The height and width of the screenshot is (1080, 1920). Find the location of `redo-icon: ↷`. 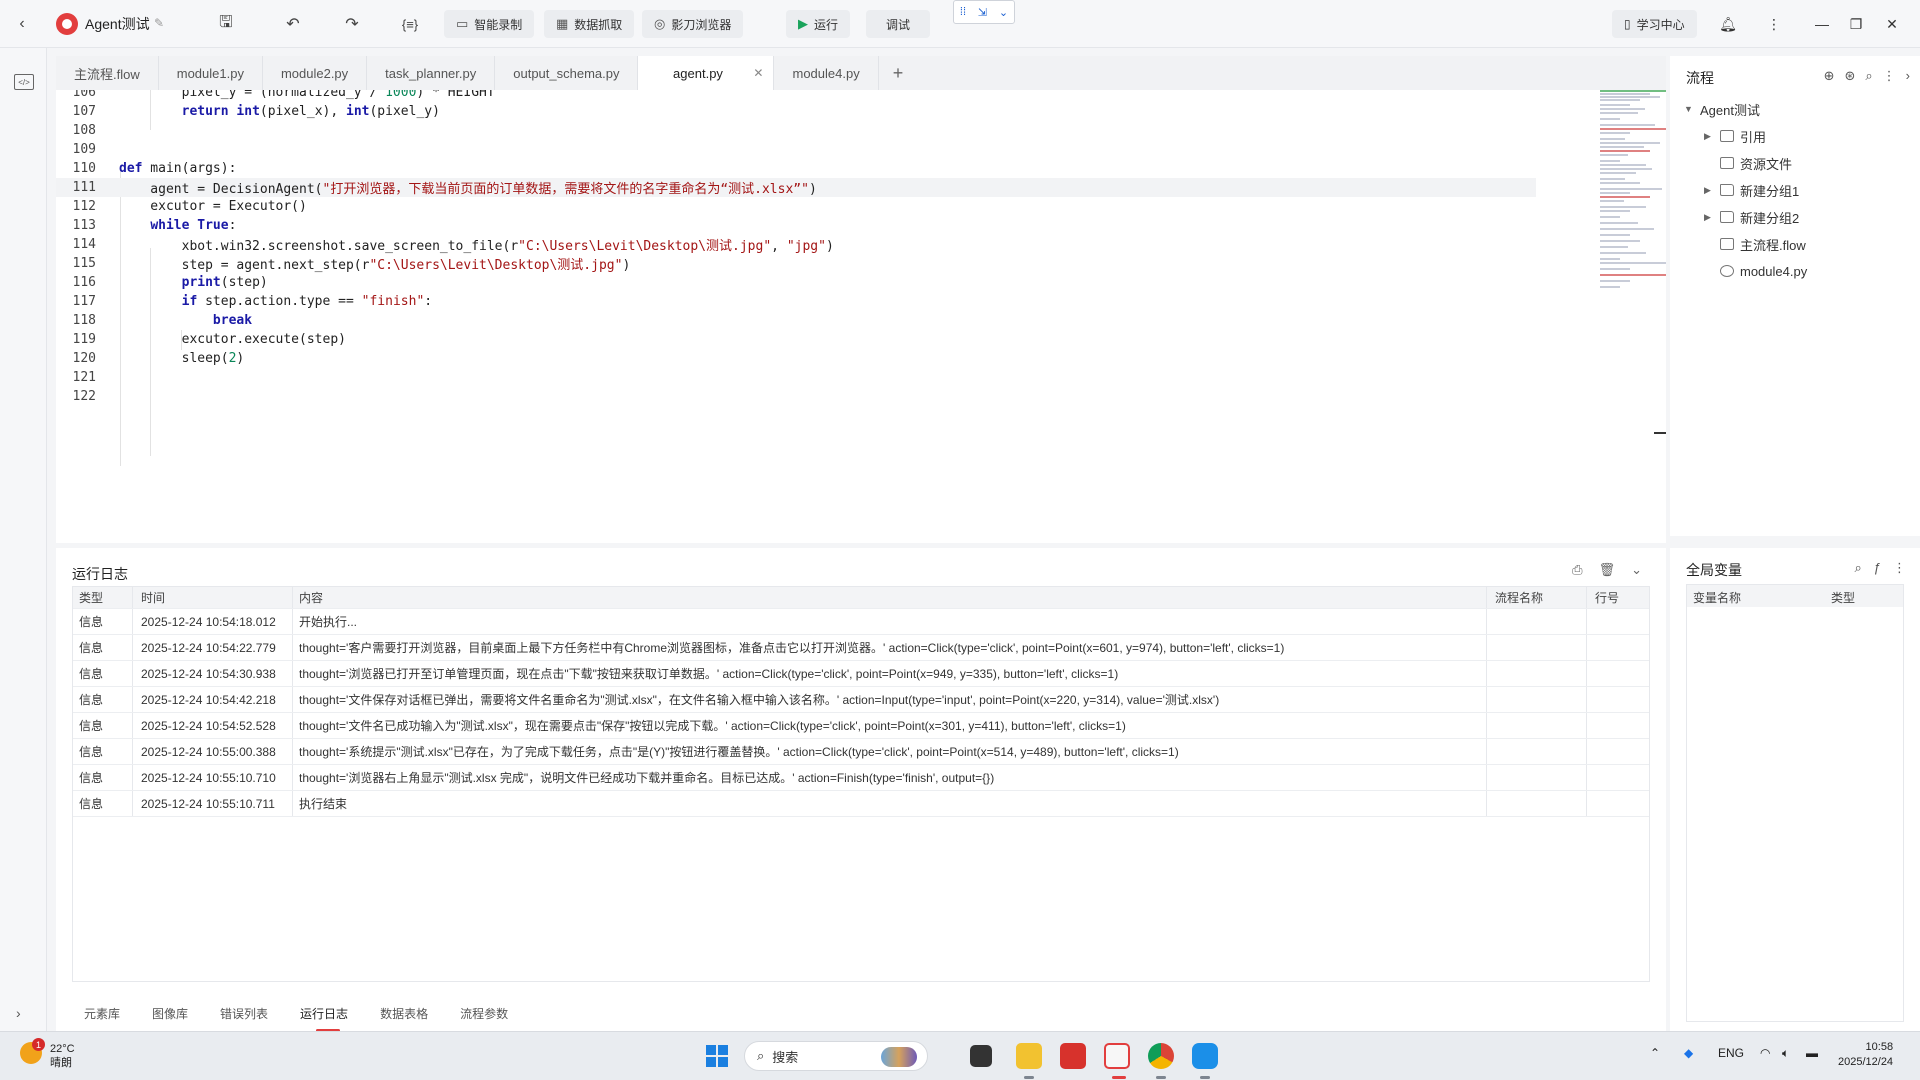

redo-icon: ↷ is located at coordinates (352, 24).